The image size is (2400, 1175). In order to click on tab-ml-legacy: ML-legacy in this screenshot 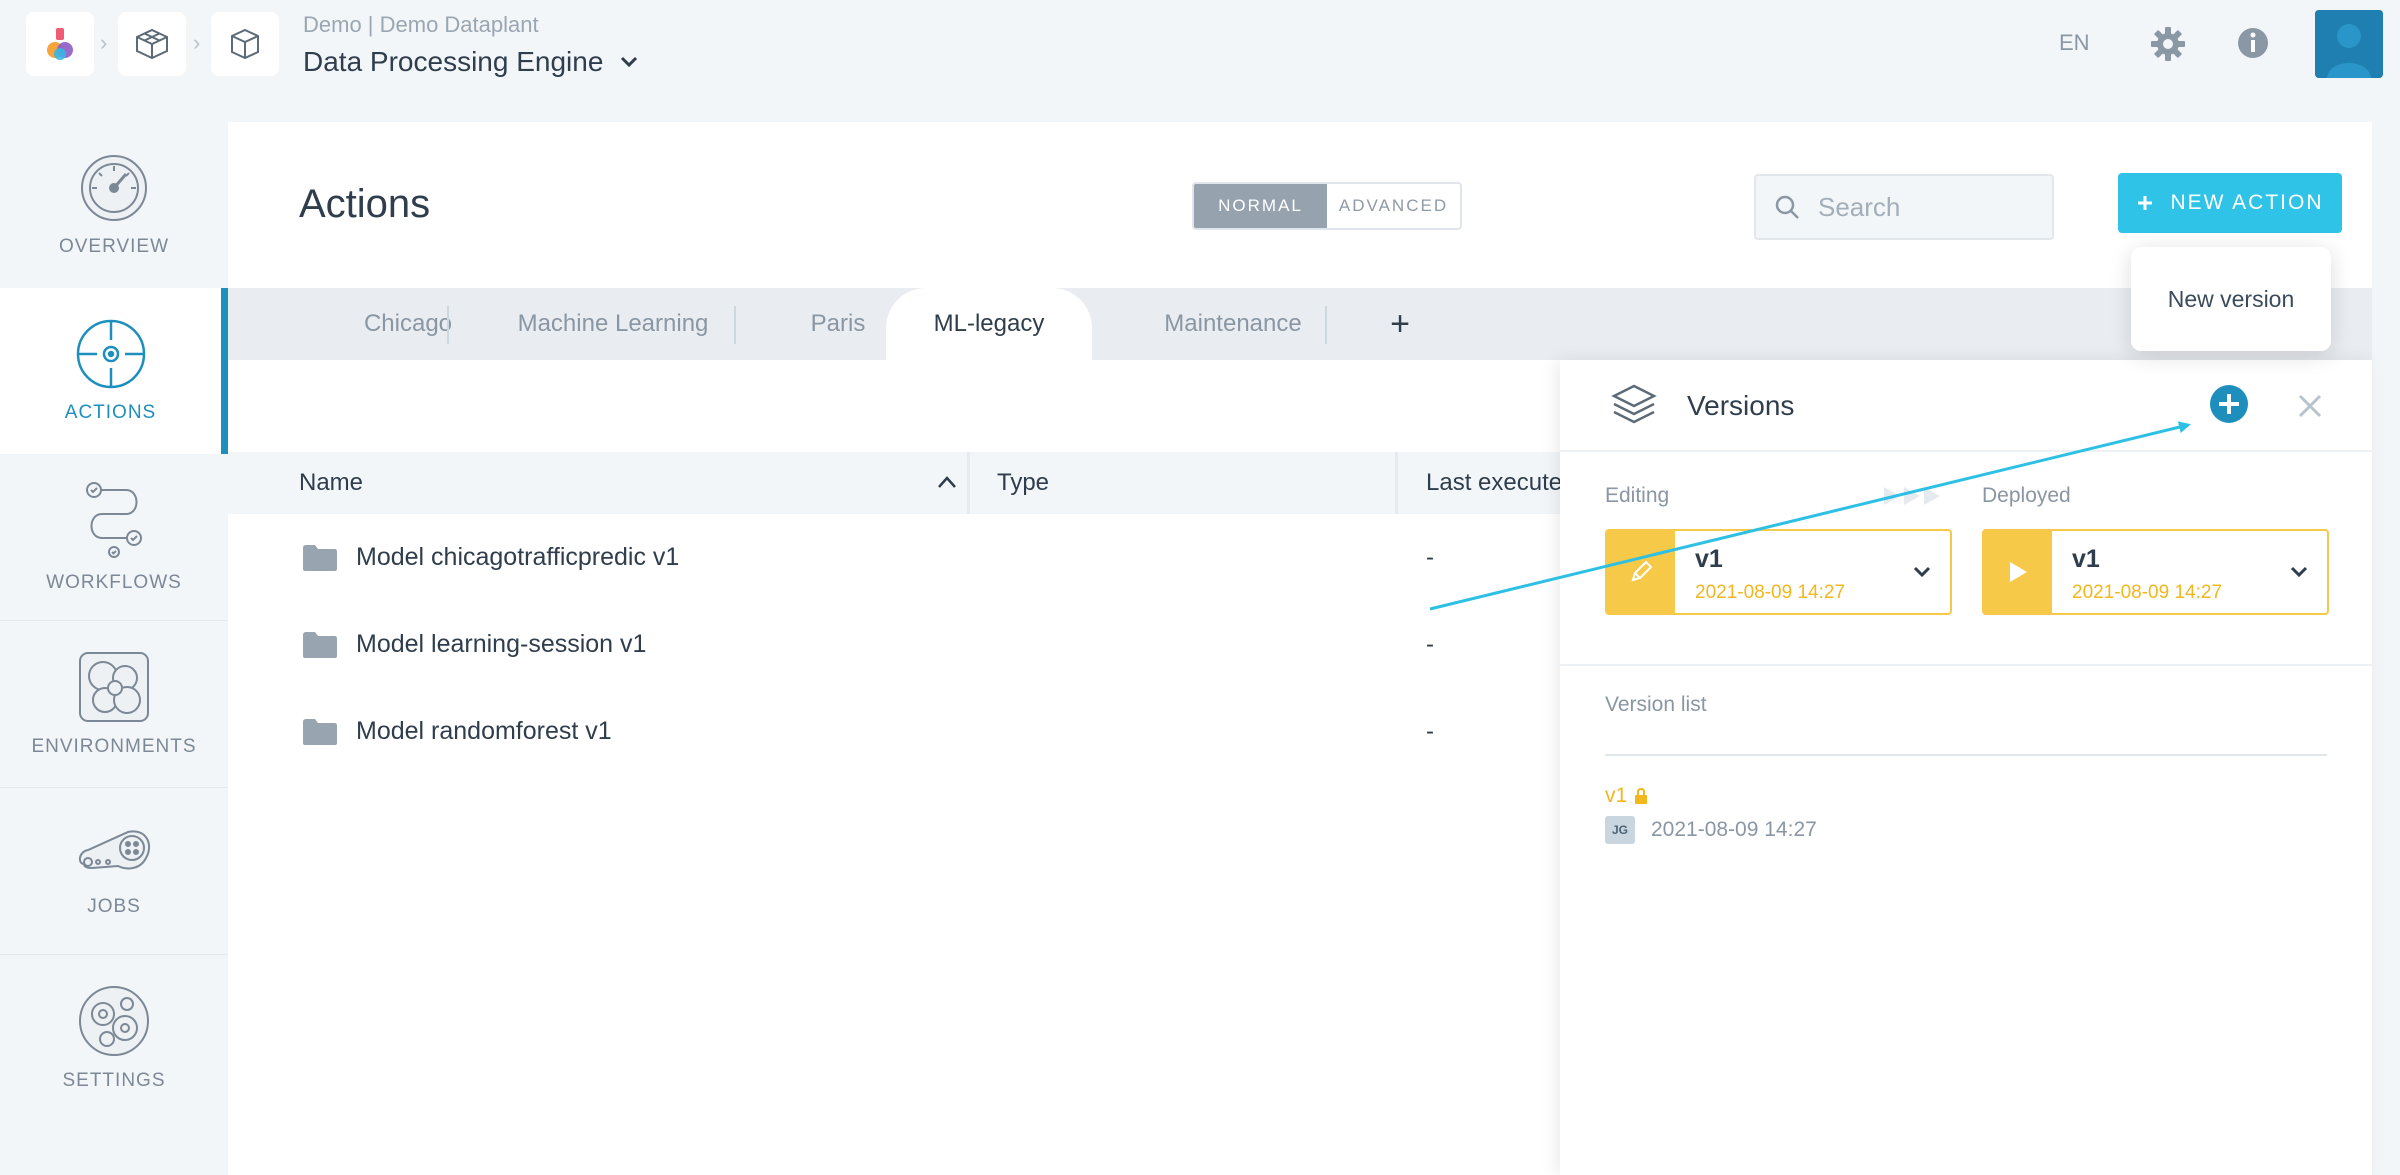, I will do `click(989, 324)`.